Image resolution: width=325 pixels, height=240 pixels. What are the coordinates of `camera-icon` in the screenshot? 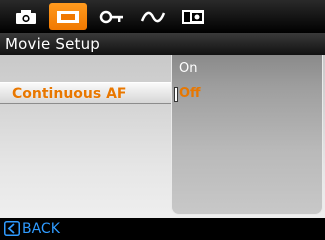 It's located at (26, 17).